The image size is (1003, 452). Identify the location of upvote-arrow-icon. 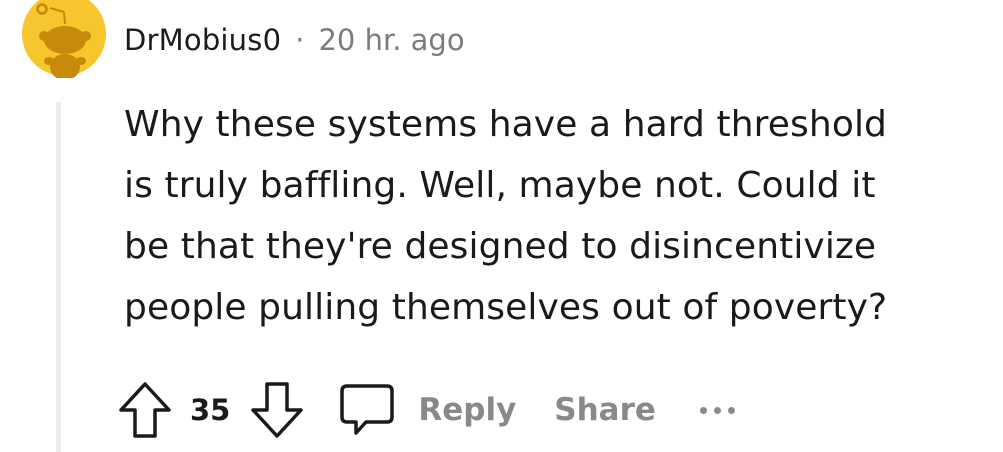
(145, 410).